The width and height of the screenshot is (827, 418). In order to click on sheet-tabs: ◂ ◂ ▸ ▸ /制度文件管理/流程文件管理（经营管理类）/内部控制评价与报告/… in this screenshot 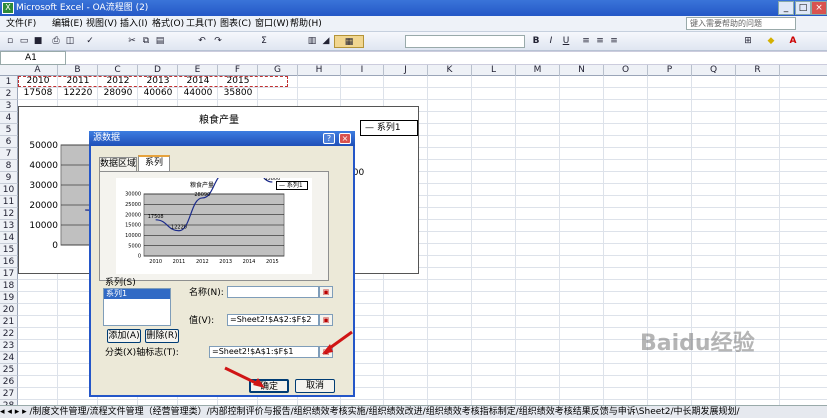, I will do `click(413, 411)`.